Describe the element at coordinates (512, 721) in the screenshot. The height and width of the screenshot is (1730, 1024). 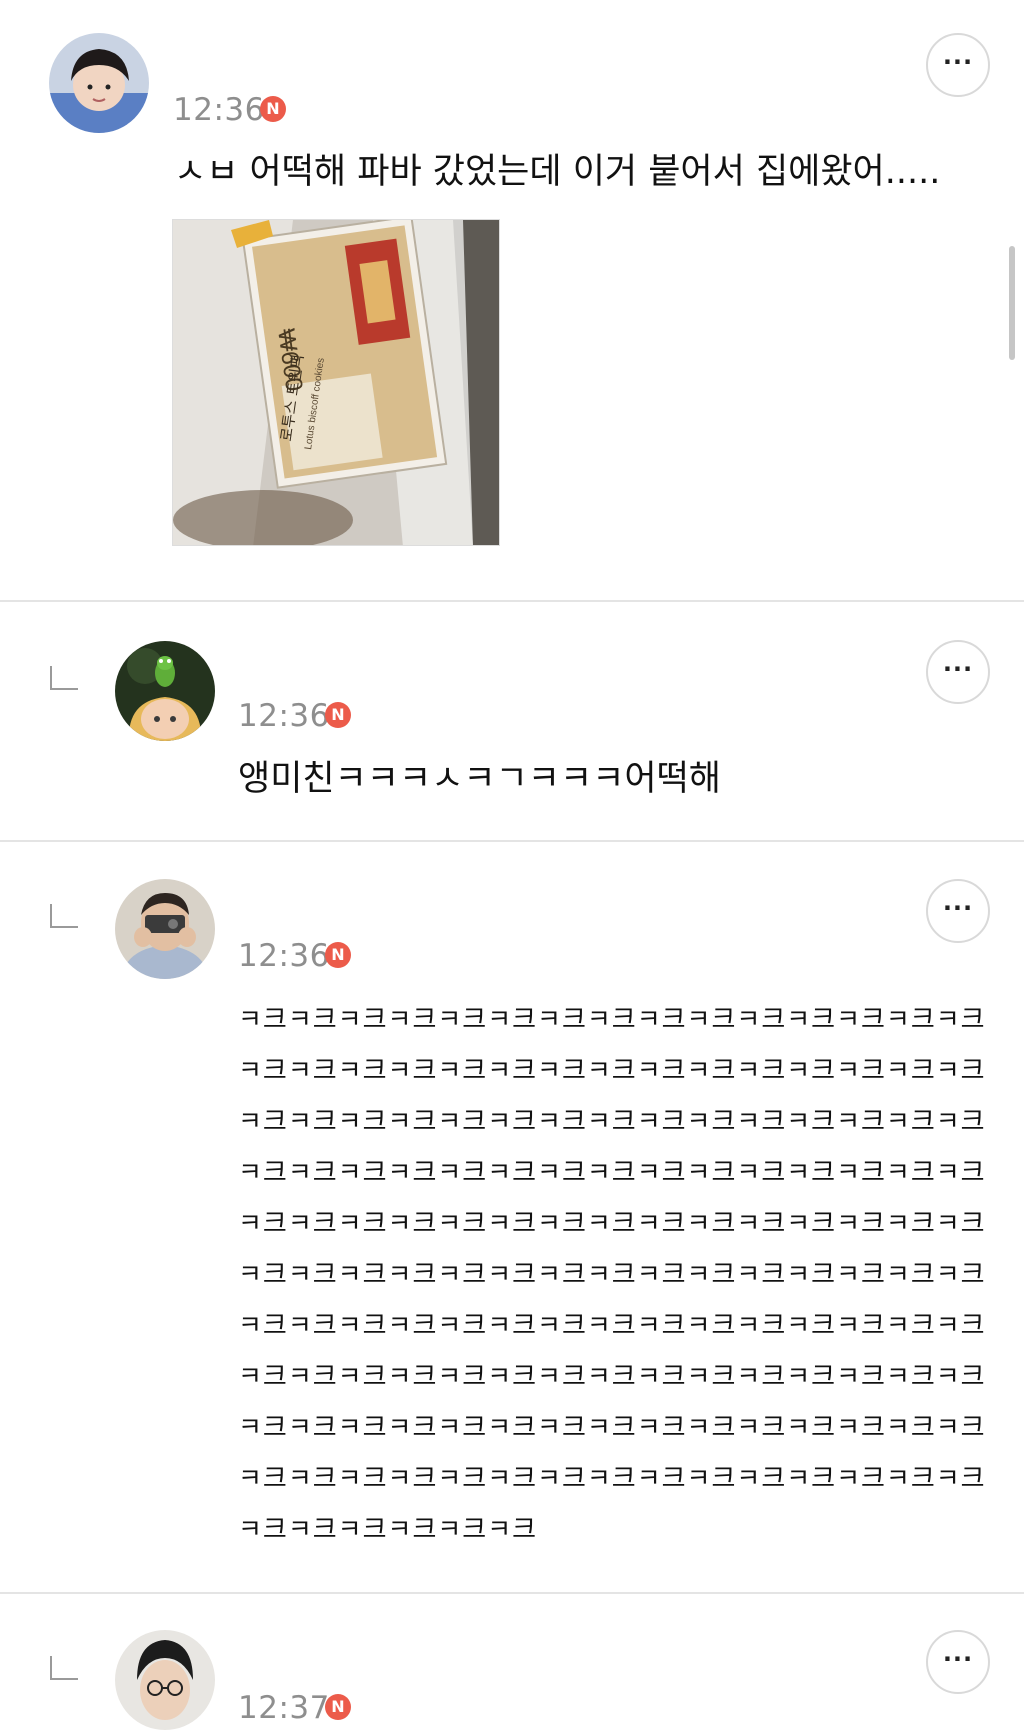
I see `comment-2: 12:36 N ··· 앵미친ㅋㅋㅋㅅㅋㄱㅋㅋㅋ어떡해` at that location.